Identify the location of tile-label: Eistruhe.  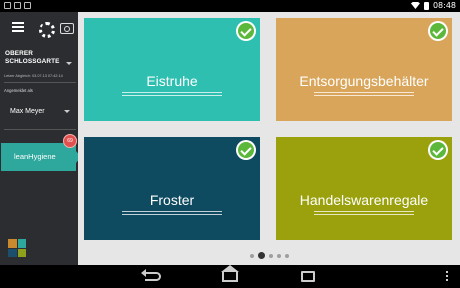
(172, 81).